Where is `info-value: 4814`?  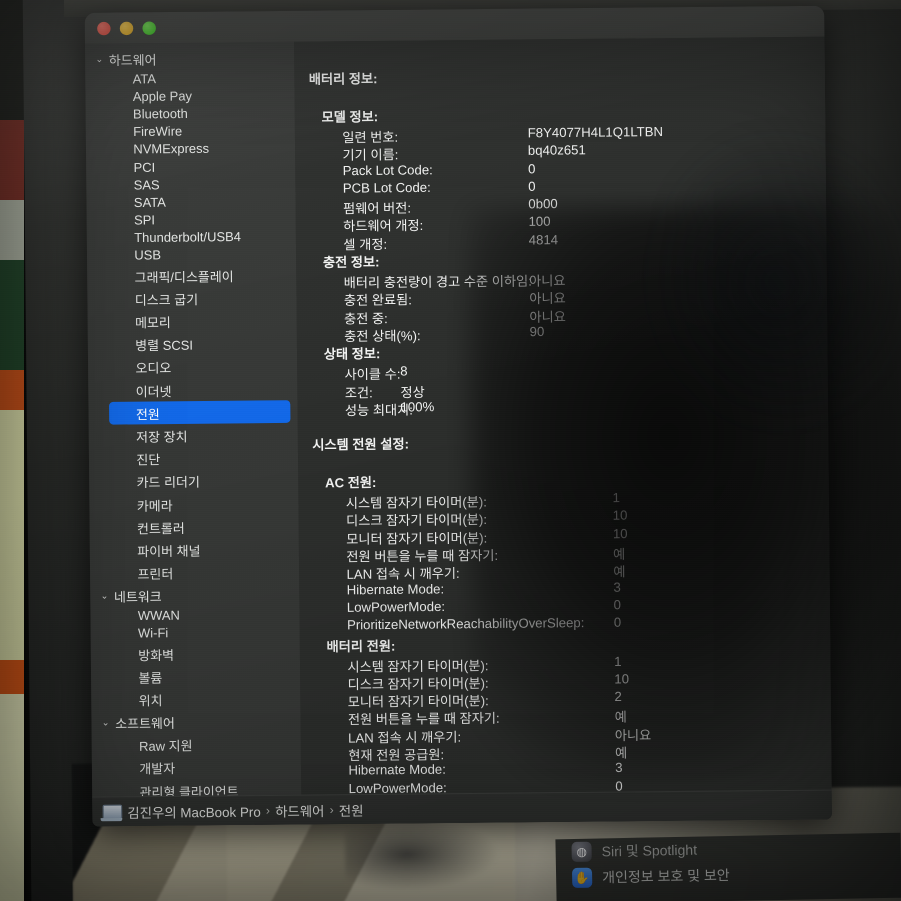
info-value: 4814 is located at coordinates (543, 239).